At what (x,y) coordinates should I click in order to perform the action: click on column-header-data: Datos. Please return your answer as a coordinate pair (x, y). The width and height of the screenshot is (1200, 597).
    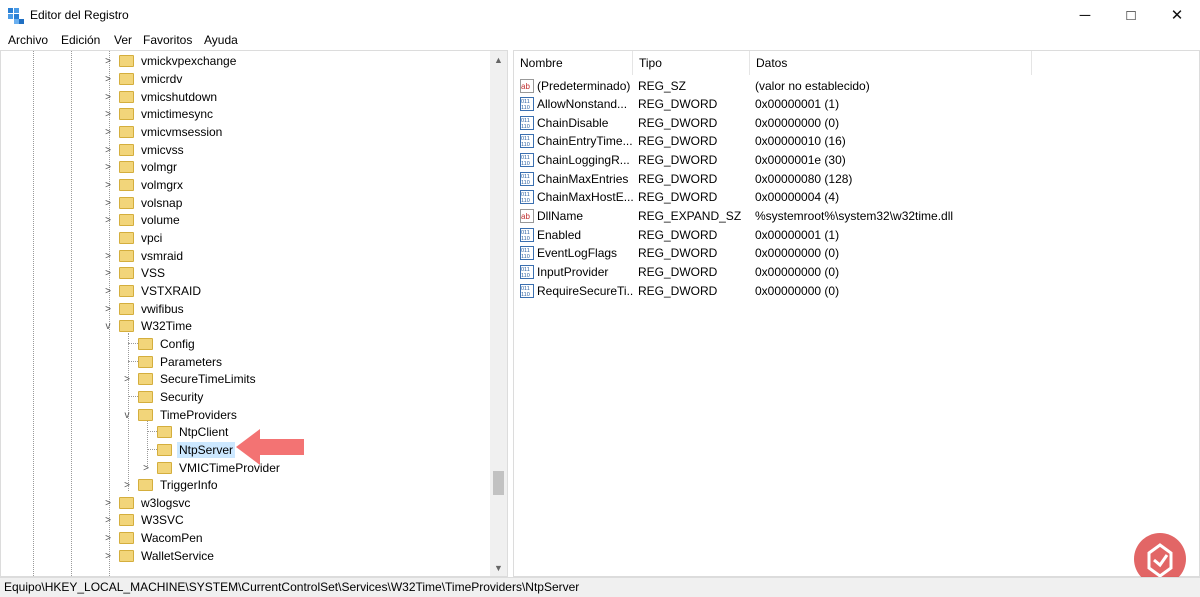
    Looking at the image, I should click on (891, 63).